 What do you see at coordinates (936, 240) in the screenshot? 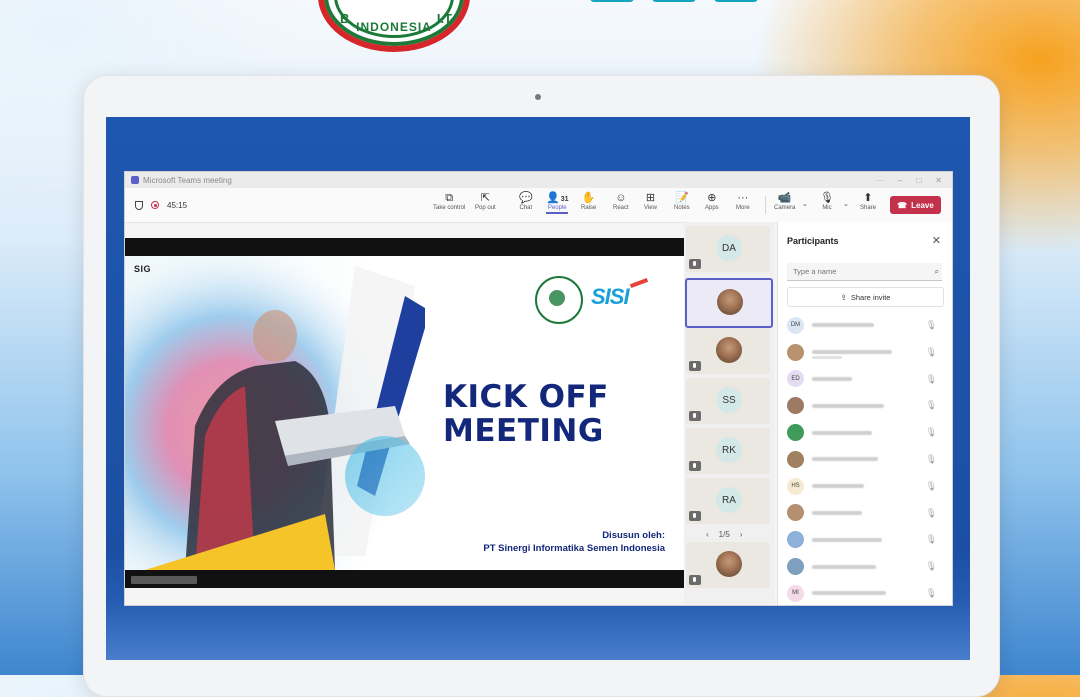
I see `close-icon: ✕` at bounding box center [936, 240].